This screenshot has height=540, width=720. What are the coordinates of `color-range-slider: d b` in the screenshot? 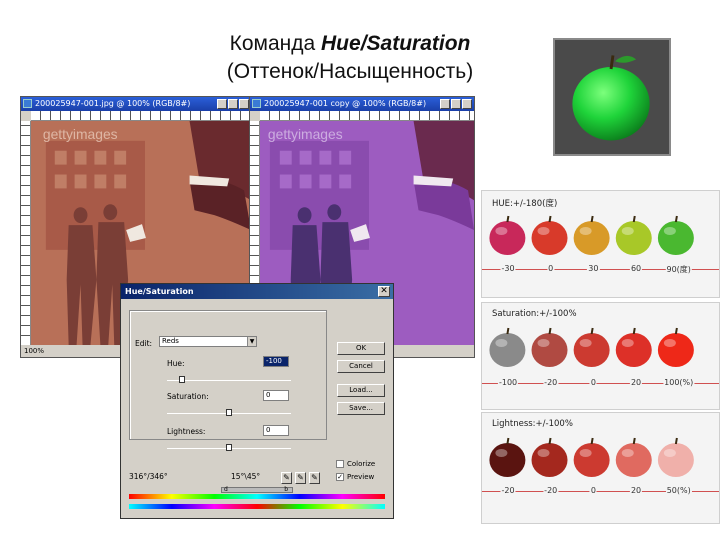 It's located at (257, 489).